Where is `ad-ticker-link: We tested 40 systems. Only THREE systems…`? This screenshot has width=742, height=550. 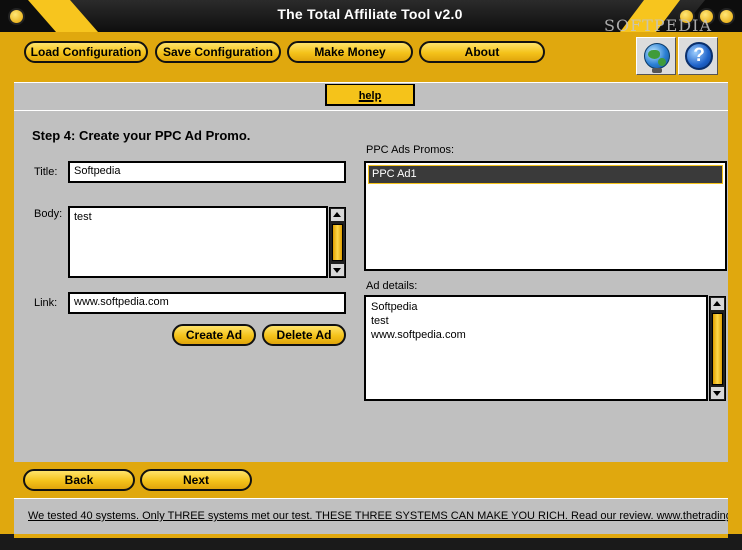
ad-ticker-link: We tested 40 systems. Only THREE systems… is located at coordinates (378, 516).